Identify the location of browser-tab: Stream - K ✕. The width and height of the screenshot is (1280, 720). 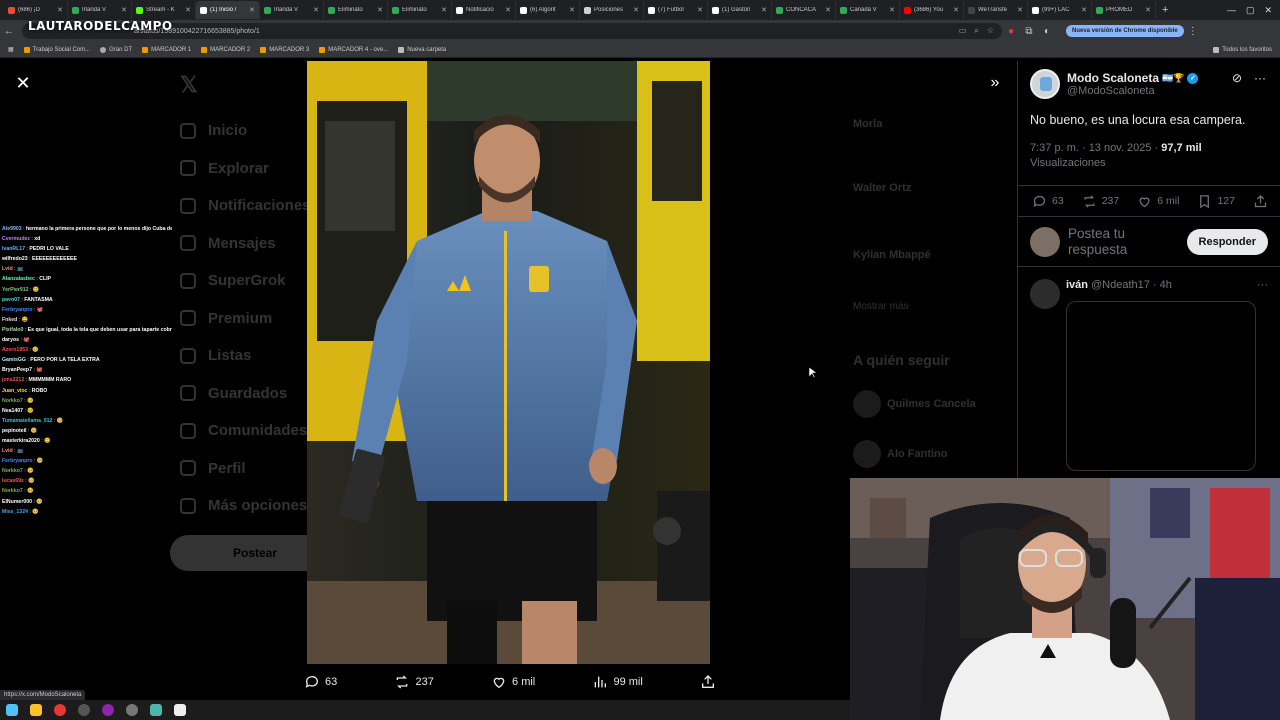
(164, 10).